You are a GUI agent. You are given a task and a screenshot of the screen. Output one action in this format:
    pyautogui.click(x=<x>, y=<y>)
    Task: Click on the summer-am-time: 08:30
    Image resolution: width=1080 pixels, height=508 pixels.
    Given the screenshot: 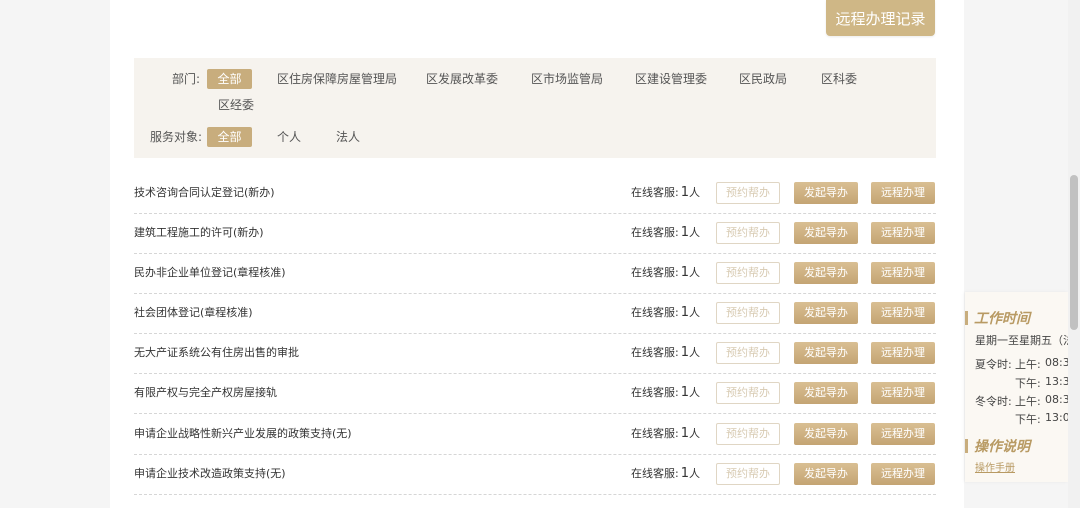 What is the action you would take?
    pyautogui.click(x=1056, y=362)
    